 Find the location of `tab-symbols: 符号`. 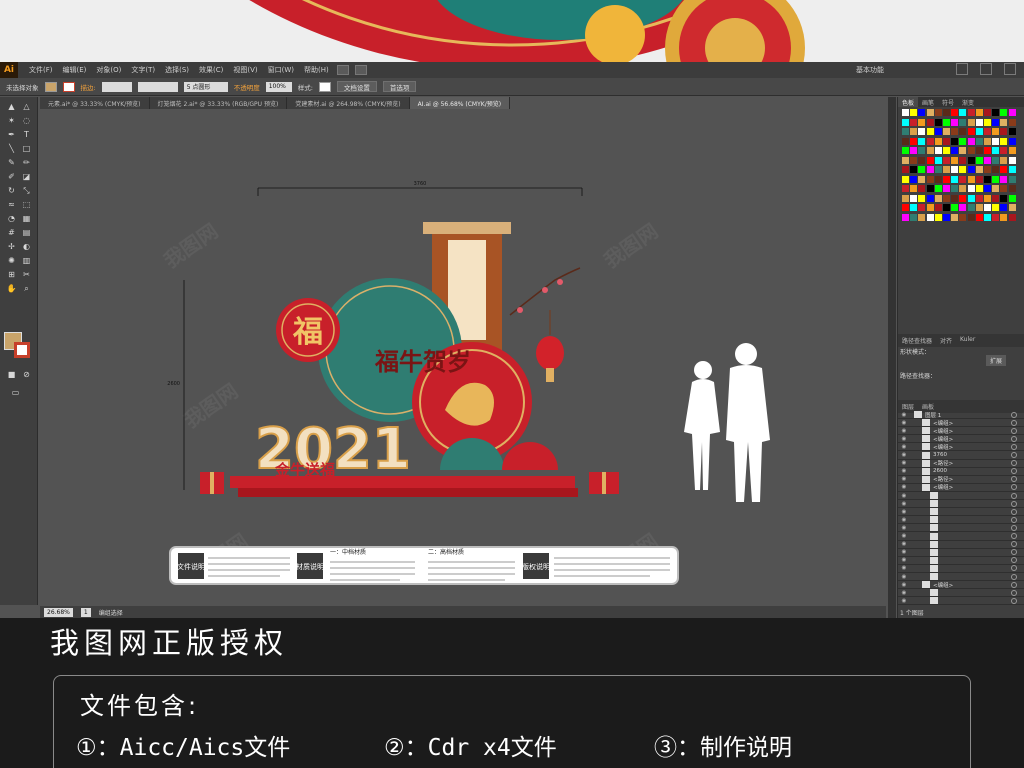

tab-symbols: 符号 is located at coordinates (948, 102).